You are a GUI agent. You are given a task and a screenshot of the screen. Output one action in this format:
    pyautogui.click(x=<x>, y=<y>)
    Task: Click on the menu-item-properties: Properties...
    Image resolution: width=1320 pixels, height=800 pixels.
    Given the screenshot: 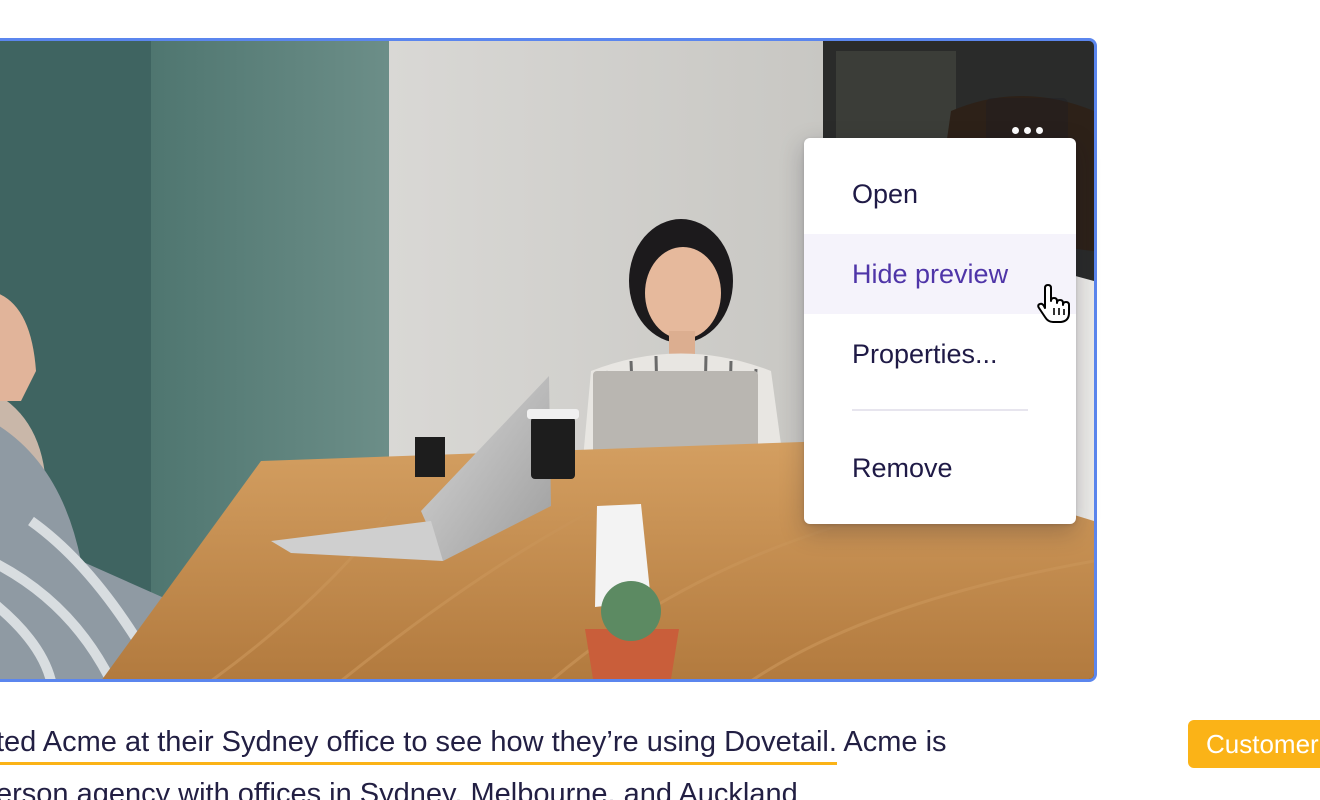 What is the action you would take?
    pyautogui.click(x=940, y=354)
    